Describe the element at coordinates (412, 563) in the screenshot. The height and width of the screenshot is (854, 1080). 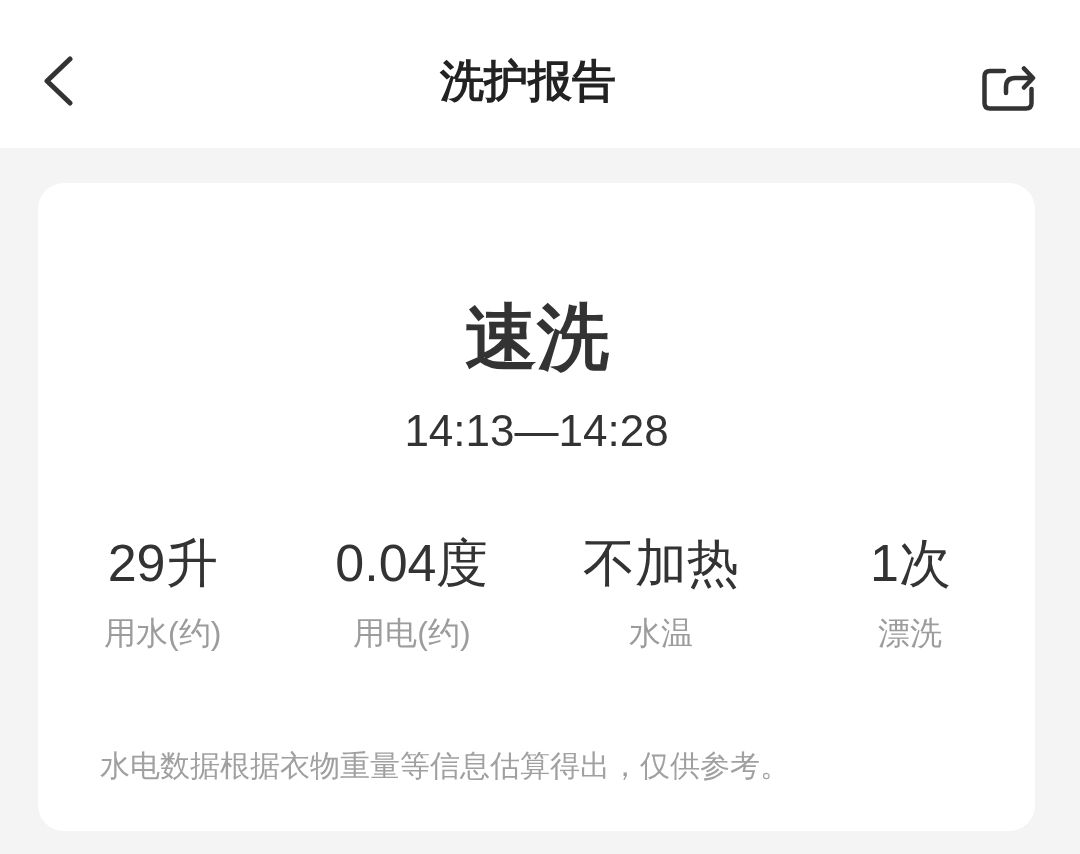
I see `stat-value: 0.04度` at that location.